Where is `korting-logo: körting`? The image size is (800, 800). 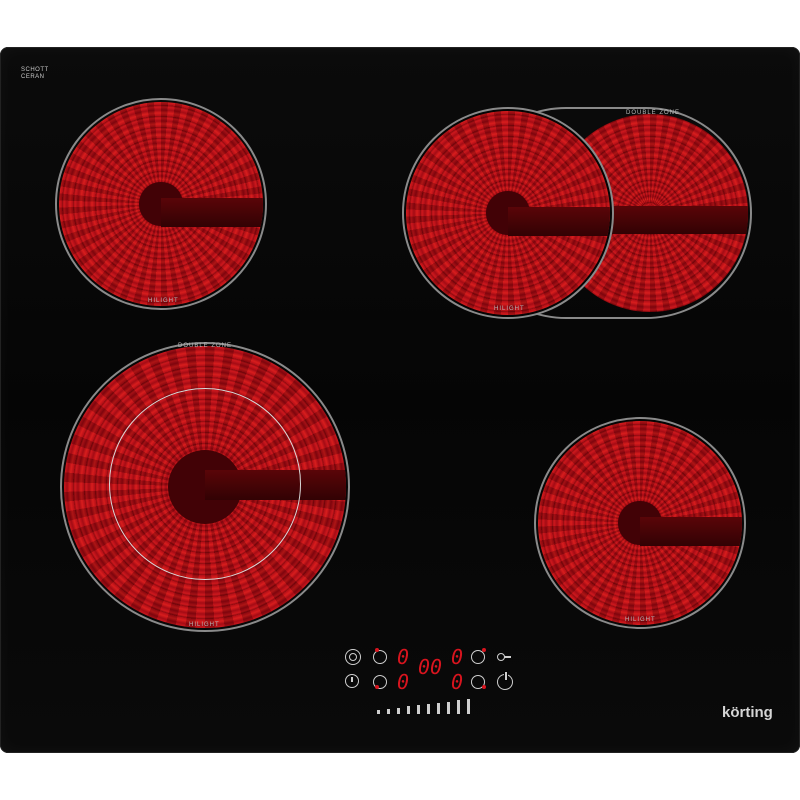
korting-logo: körting is located at coordinates (747, 712).